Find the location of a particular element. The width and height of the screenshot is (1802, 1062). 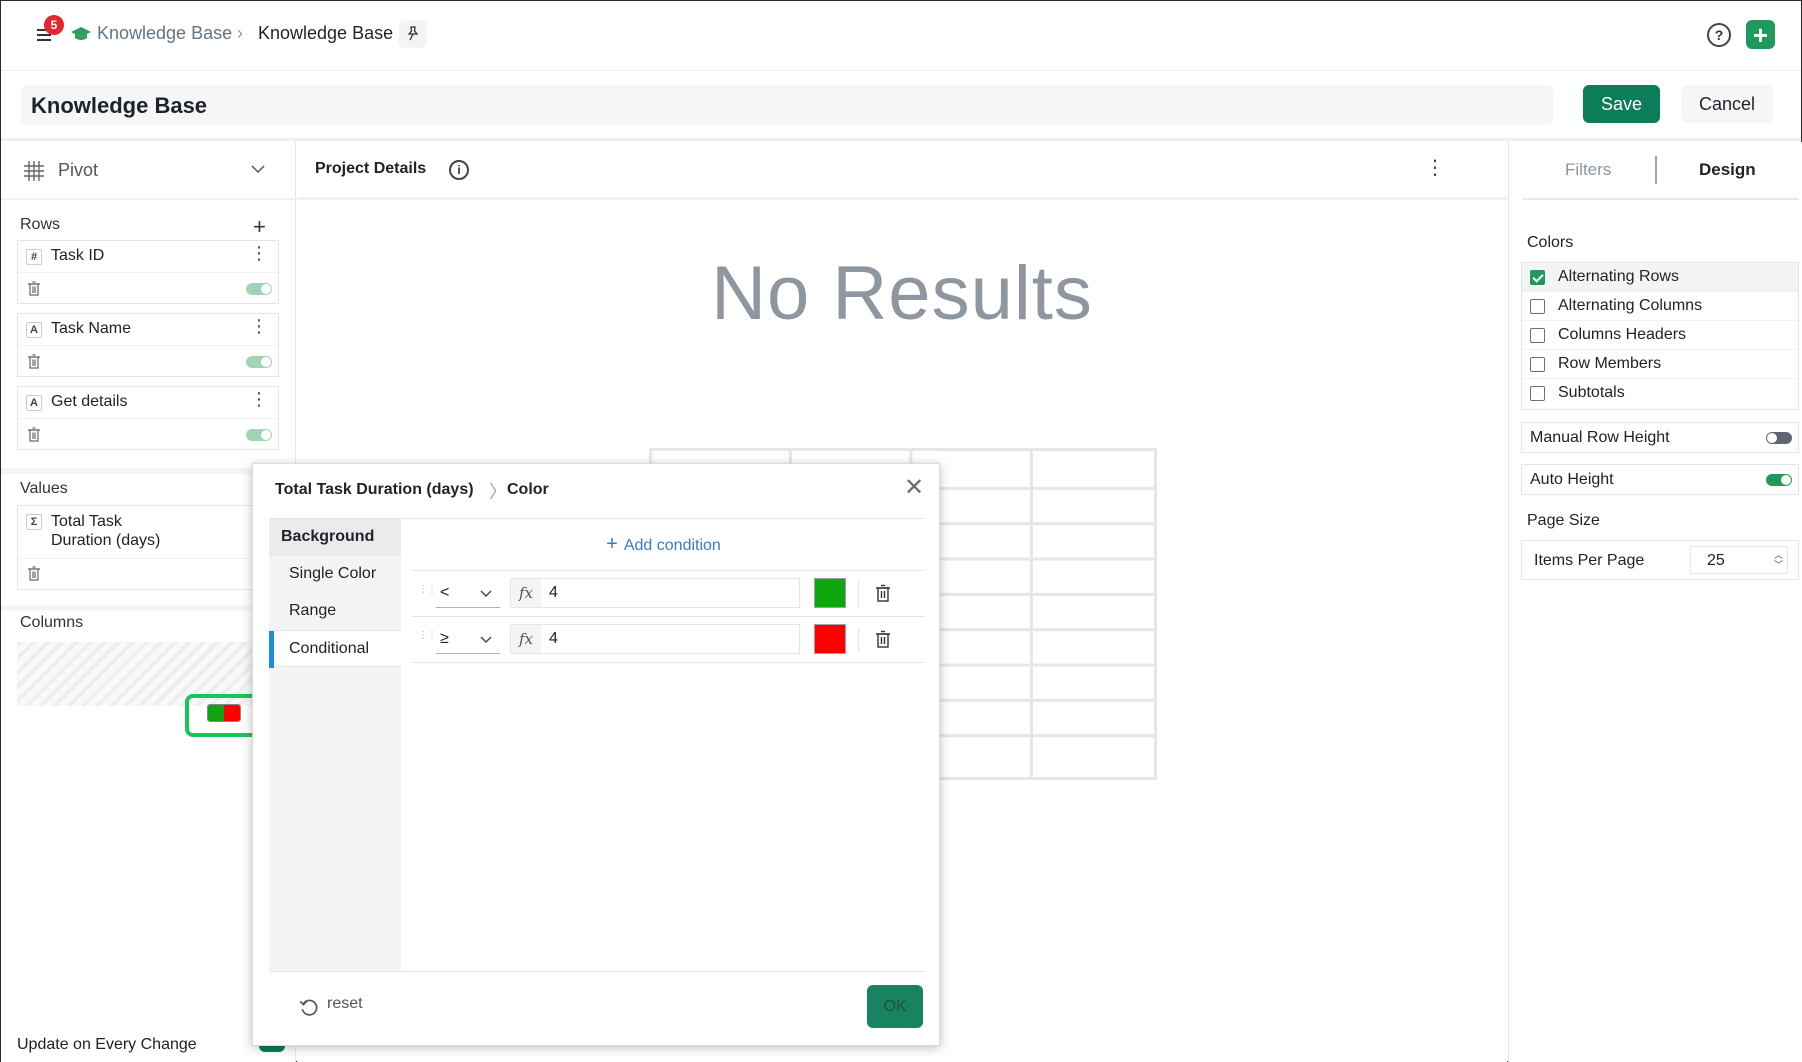

value-field-card: Σ Total Task Duration (days) is located at coordinates (148, 547).